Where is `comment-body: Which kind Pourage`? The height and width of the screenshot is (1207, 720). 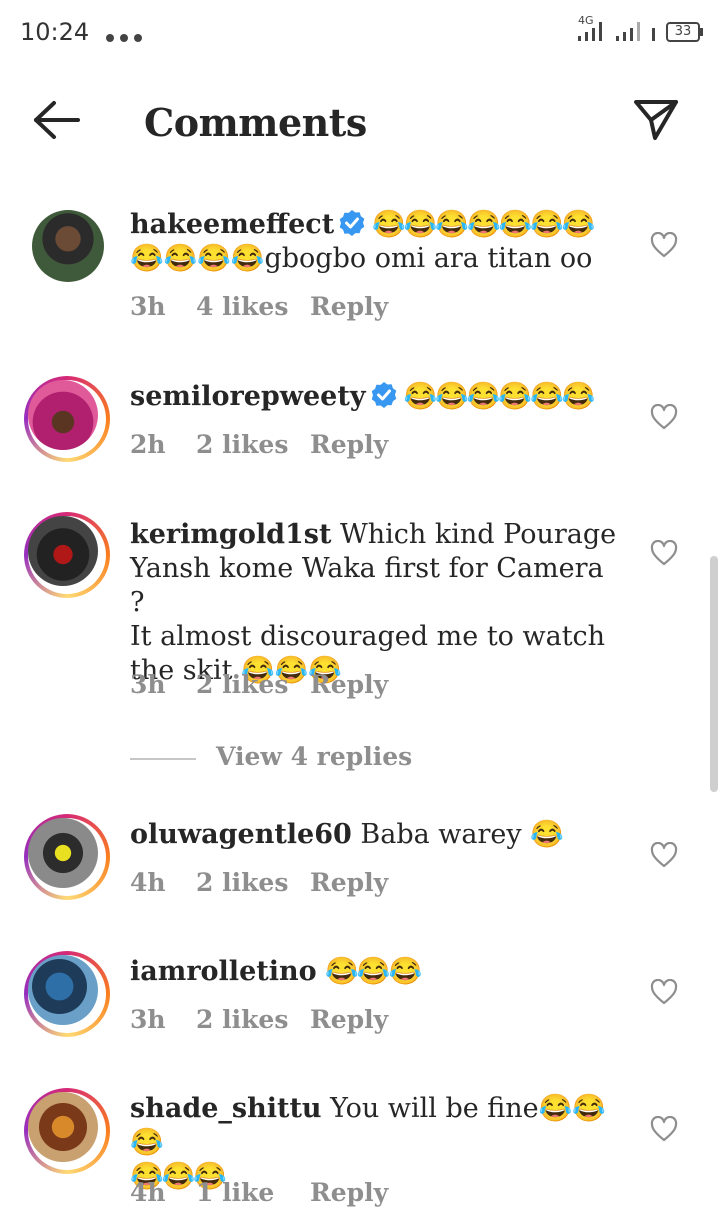 comment-body: Which kind Pourage is located at coordinates (478, 534).